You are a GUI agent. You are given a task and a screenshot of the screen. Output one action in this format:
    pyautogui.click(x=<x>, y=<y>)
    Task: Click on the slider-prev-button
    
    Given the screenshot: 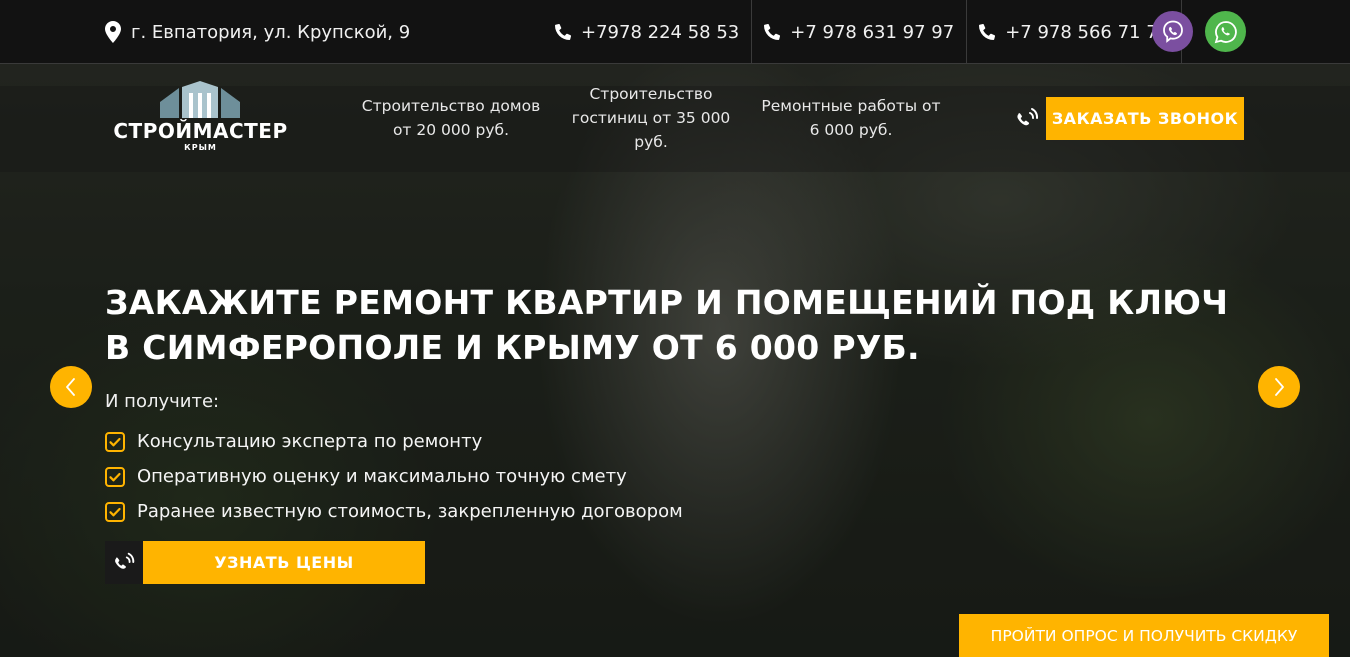 What is the action you would take?
    pyautogui.click(x=71, y=387)
    